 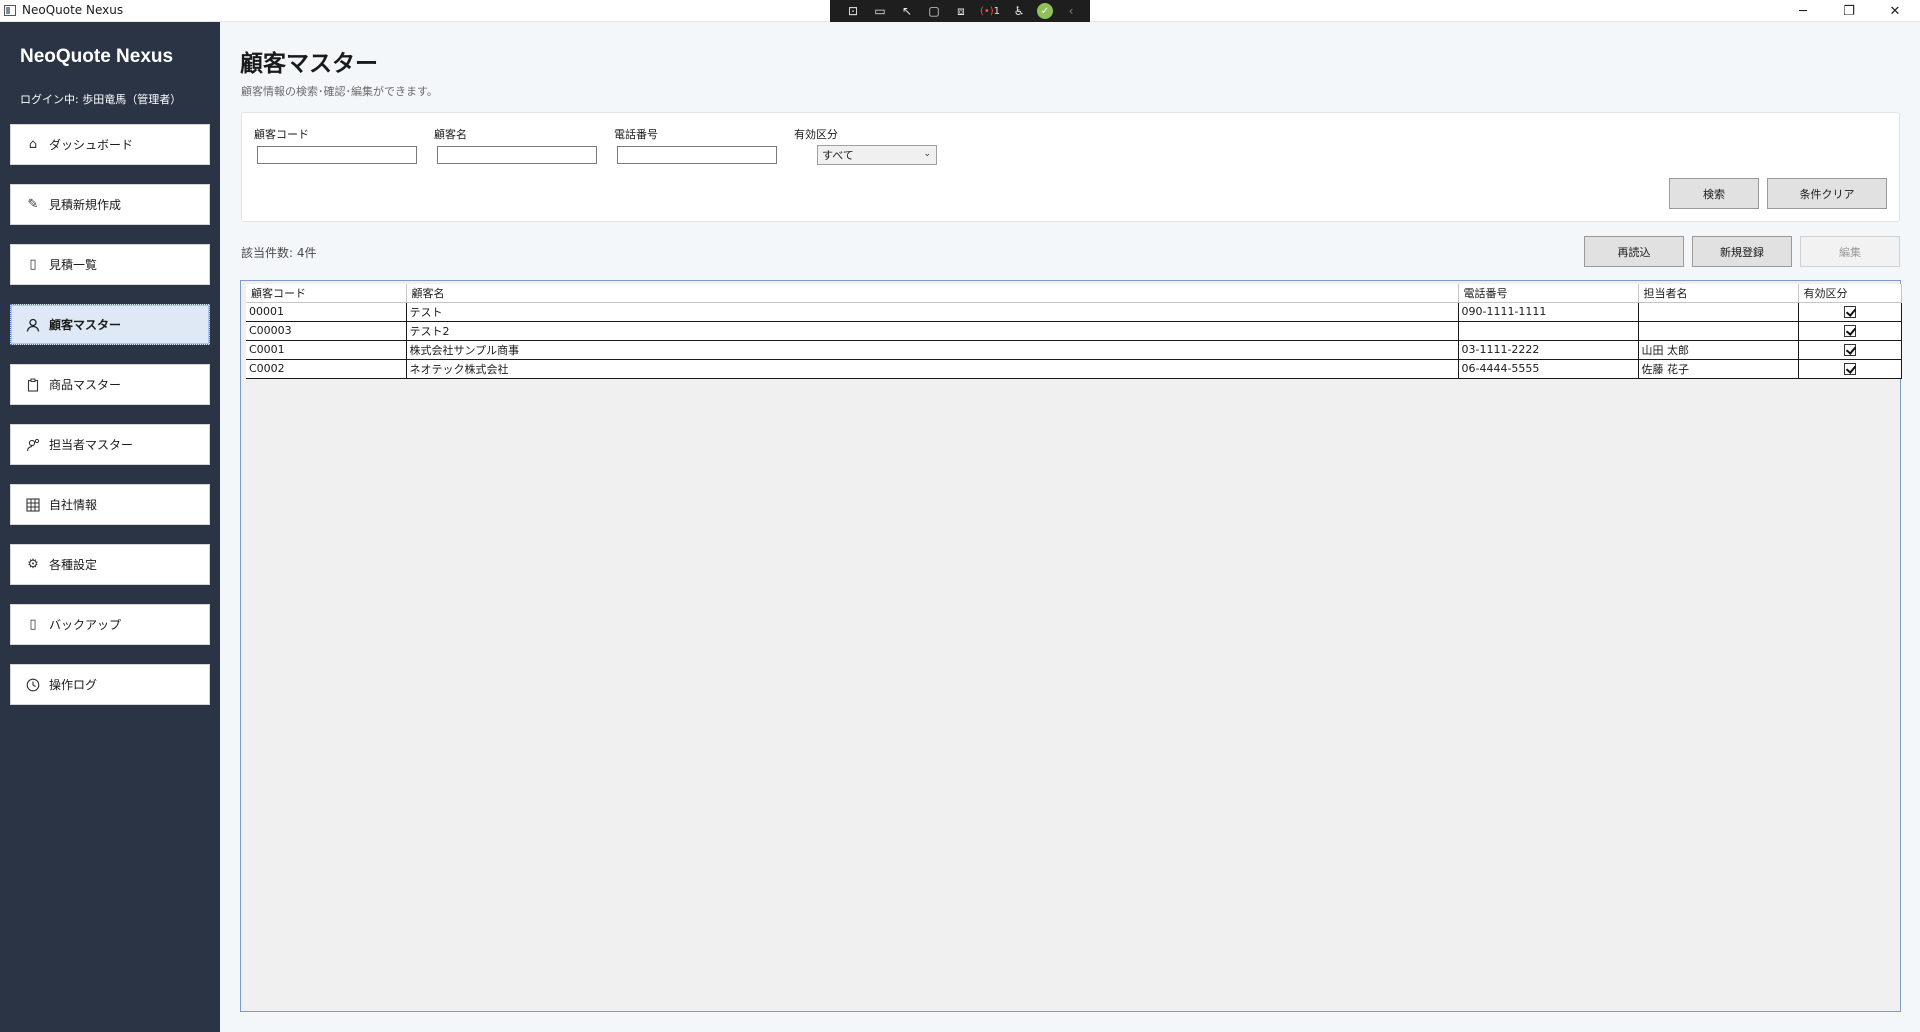 What do you see at coordinates (91, 145) in the screenshot?
I see `sidebar-item-label: ダッシュボード` at bounding box center [91, 145].